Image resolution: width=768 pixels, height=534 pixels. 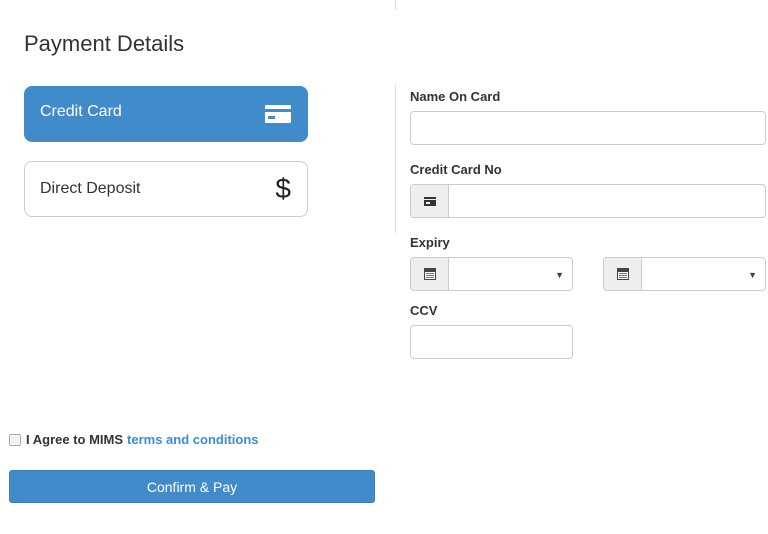 I want to click on card-number-label: Credit Card No, so click(x=456, y=169).